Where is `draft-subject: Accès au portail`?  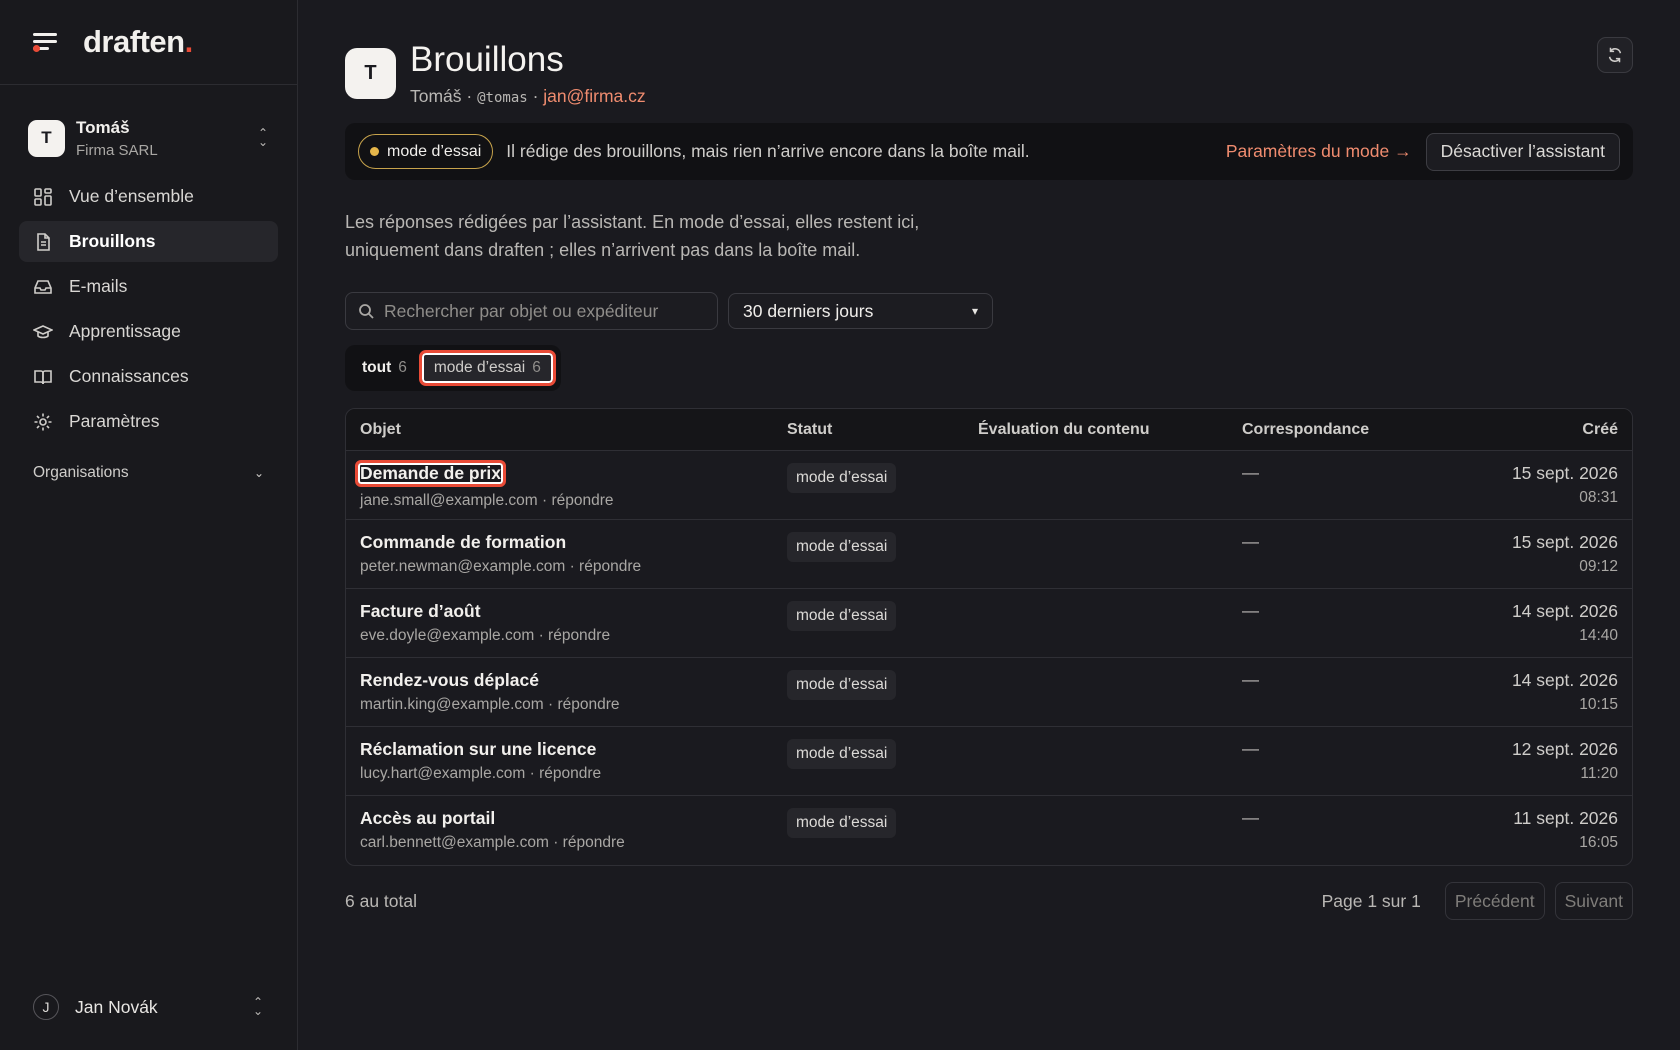 draft-subject: Accès au portail is located at coordinates (427, 818).